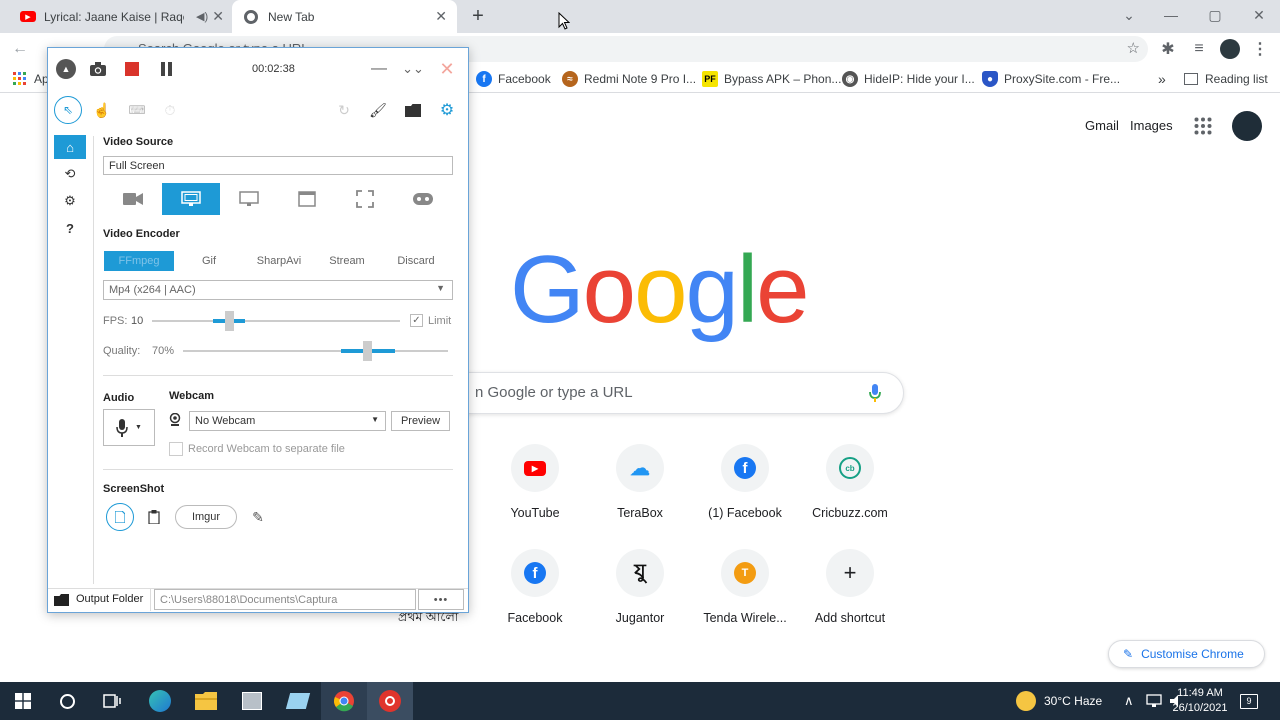 The image size is (1280, 720). What do you see at coordinates (276, 321) in the screenshot?
I see `fps-slider-track` at bounding box center [276, 321].